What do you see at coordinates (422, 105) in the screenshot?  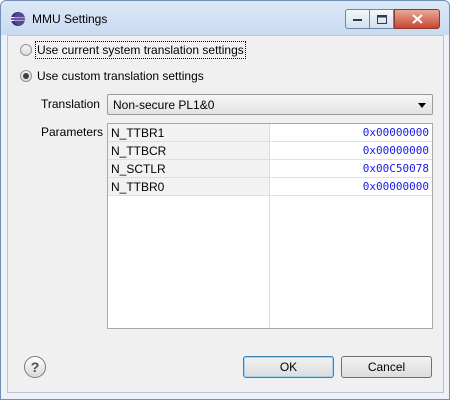 I see `chevron-down-icon` at bounding box center [422, 105].